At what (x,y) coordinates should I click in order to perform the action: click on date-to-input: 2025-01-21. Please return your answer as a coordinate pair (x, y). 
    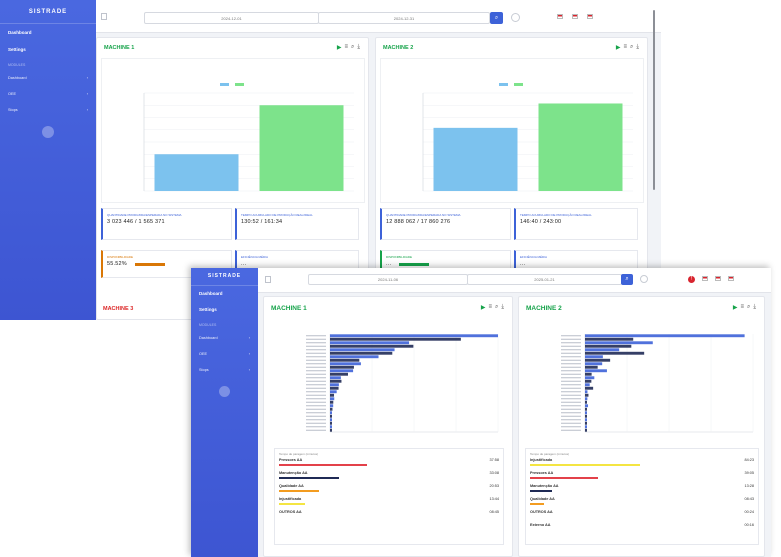
    Looking at the image, I should click on (544, 279).